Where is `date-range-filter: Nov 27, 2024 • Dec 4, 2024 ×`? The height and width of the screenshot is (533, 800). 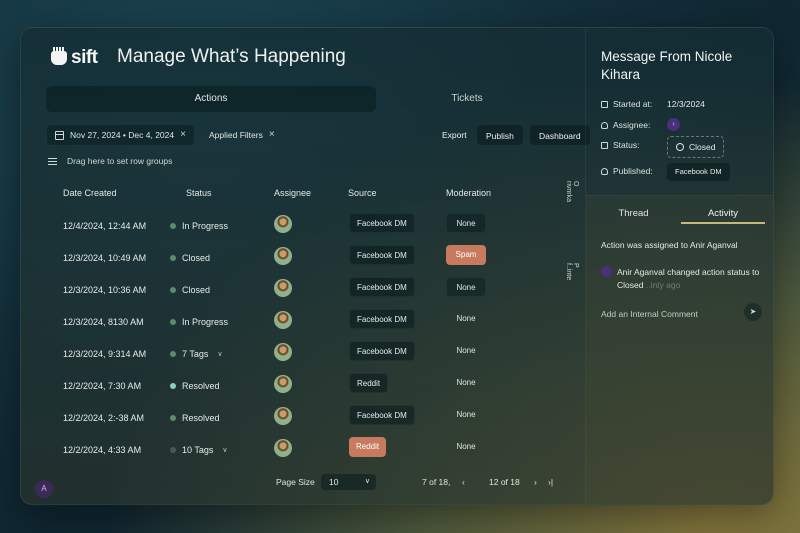 date-range-filter: Nov 27, 2024 • Dec 4, 2024 × is located at coordinates (120, 135).